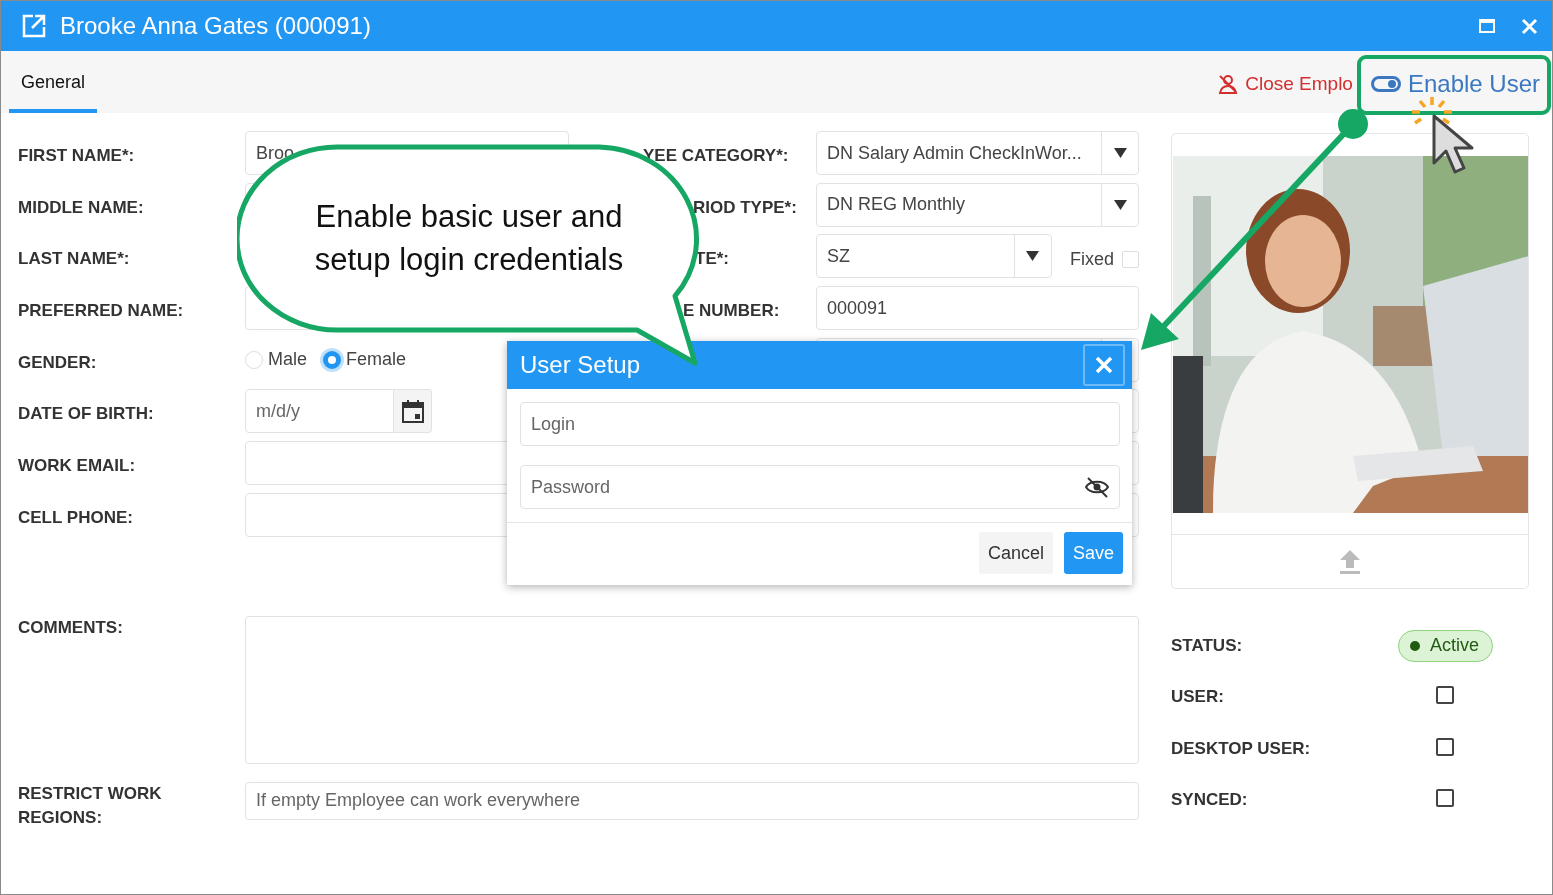 This screenshot has width=1553, height=895. Describe the element at coordinates (1432, 110) in the screenshot. I see `click-burst-icon` at that location.